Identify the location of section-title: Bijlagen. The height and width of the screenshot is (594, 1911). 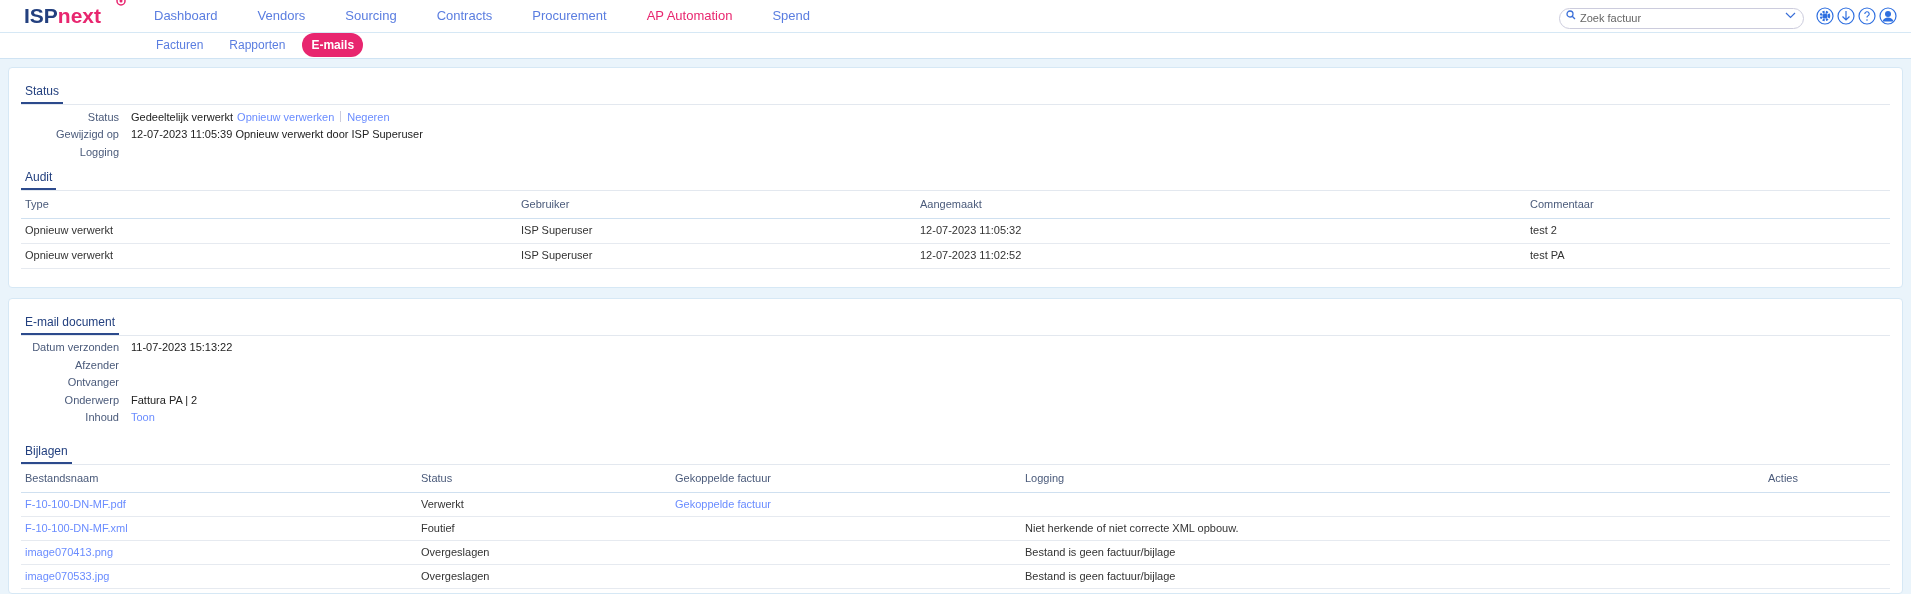
(46, 453).